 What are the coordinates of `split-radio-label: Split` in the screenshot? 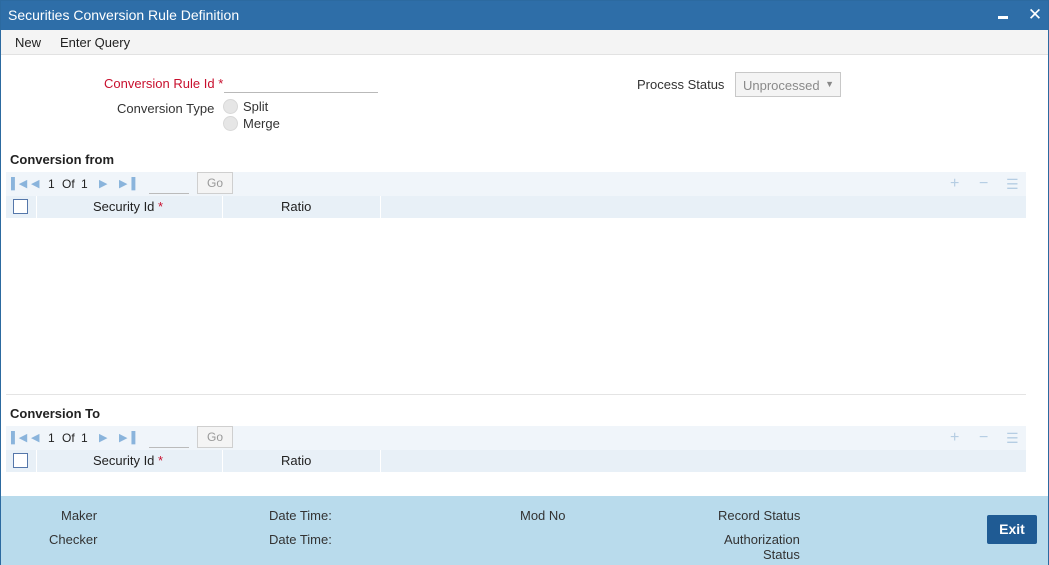 It's located at (256, 106).